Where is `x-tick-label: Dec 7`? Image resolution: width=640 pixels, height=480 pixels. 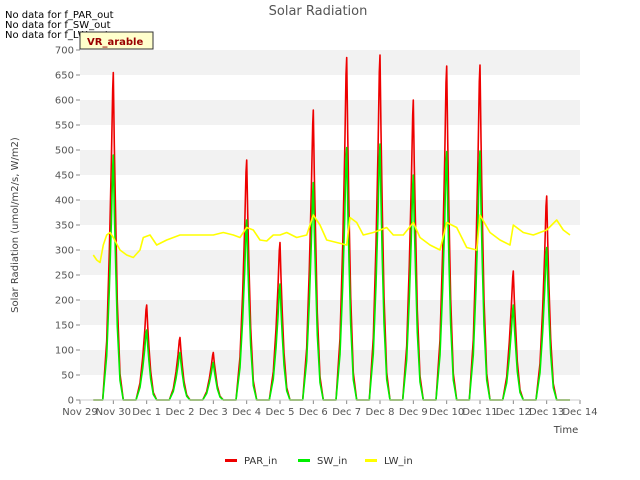 x-tick-label: Dec 7 is located at coordinates (346, 412).